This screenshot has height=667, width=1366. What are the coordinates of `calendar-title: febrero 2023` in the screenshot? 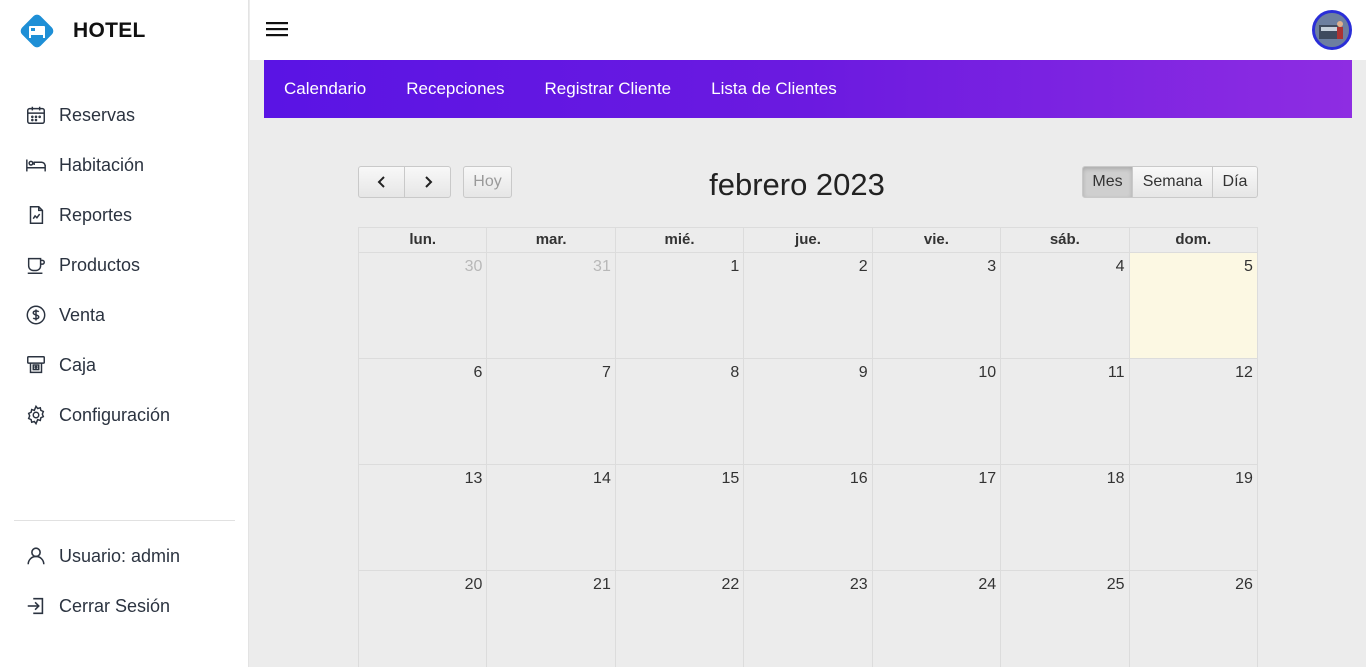 It's located at (797, 184).